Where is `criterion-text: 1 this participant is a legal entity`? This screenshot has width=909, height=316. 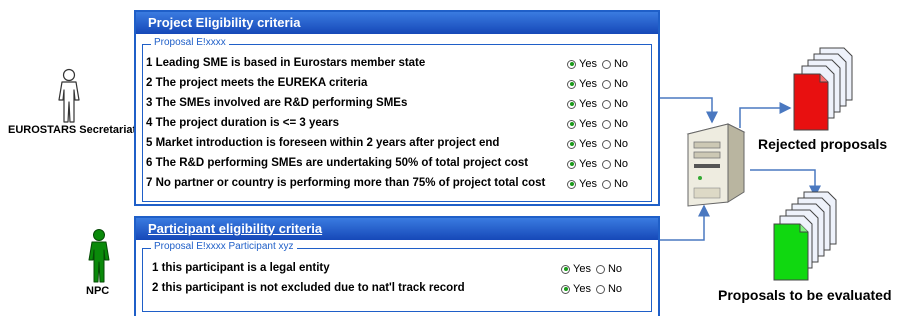 criterion-text: 1 this participant is a legal entity is located at coordinates (241, 268).